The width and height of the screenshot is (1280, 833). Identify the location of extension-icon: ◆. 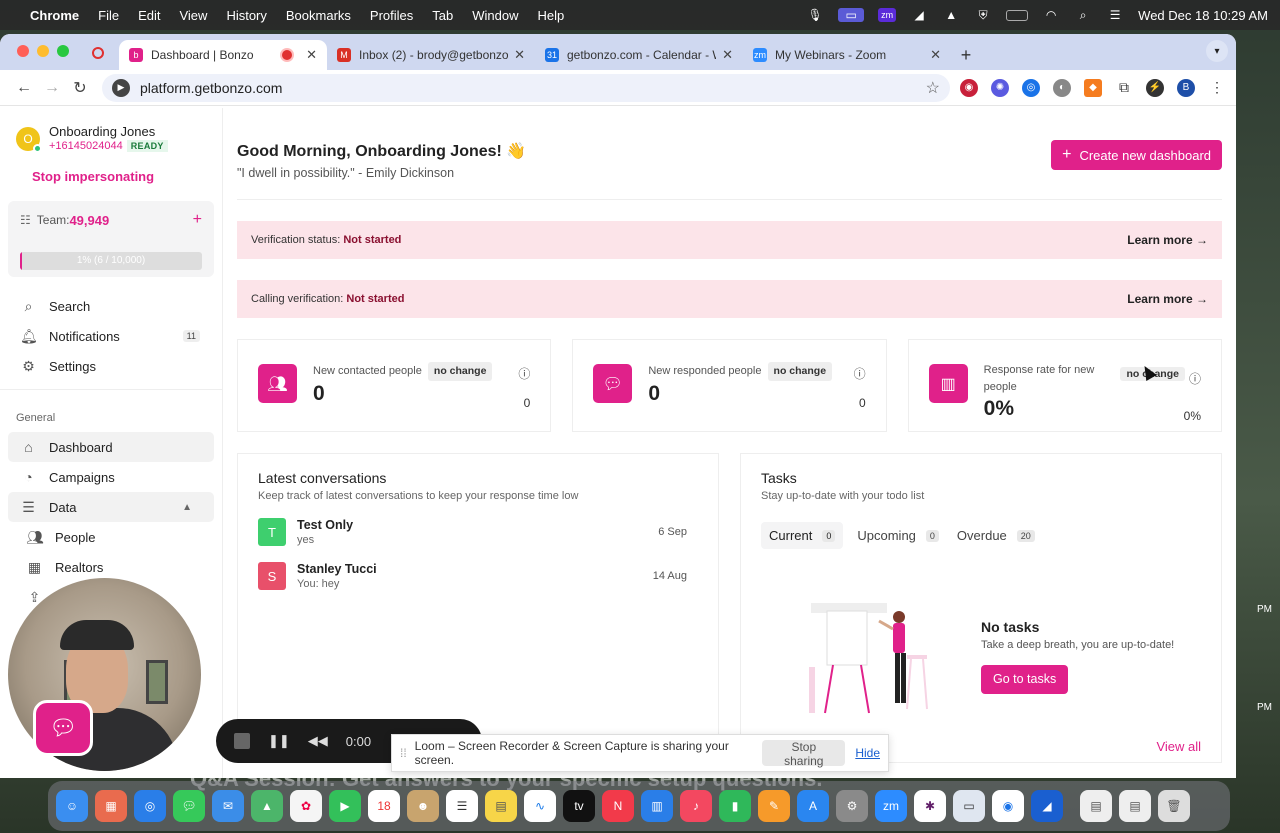
(1093, 87).